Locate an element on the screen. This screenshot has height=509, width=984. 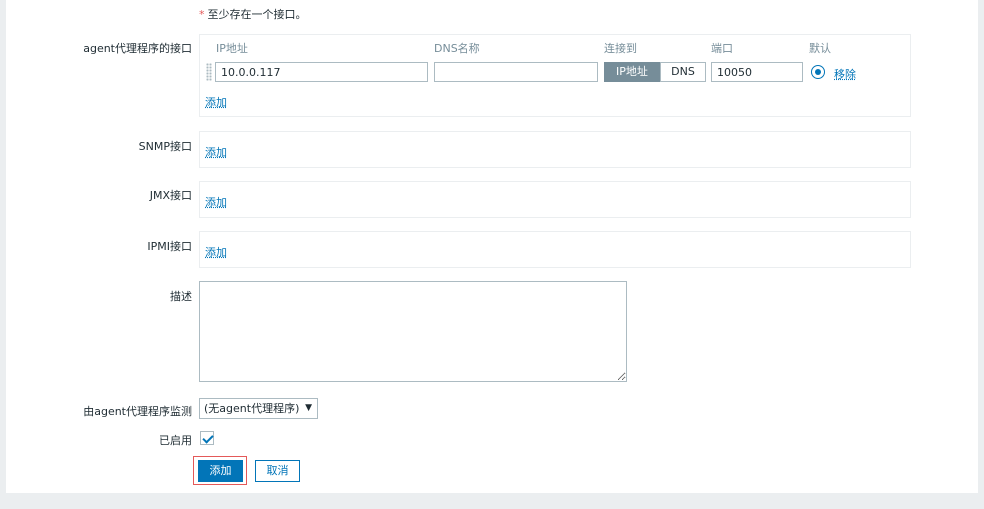
default-column-header: 默认 is located at coordinates (820, 48).